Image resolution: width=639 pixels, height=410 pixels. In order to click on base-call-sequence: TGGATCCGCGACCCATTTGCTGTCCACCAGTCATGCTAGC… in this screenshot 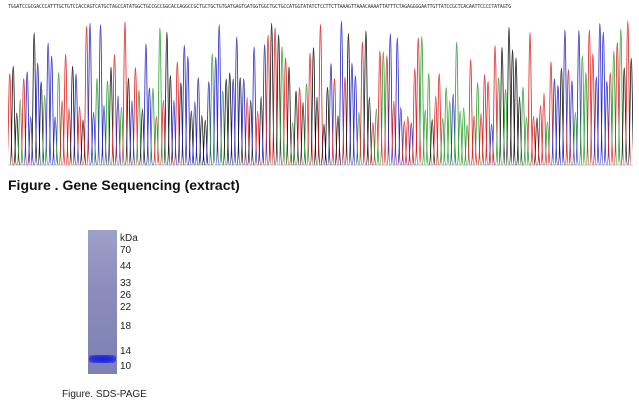, I will do `click(260, 7)`.